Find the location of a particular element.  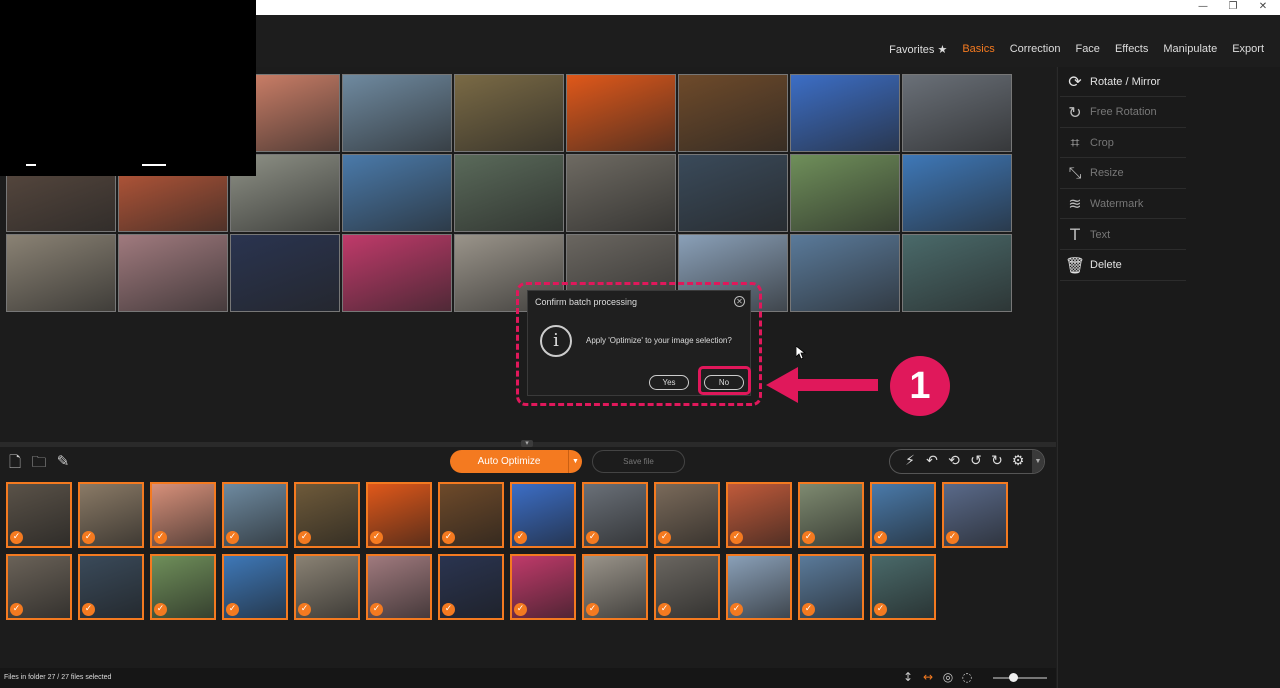

tab-effects: Effects is located at coordinates (1131, 49).